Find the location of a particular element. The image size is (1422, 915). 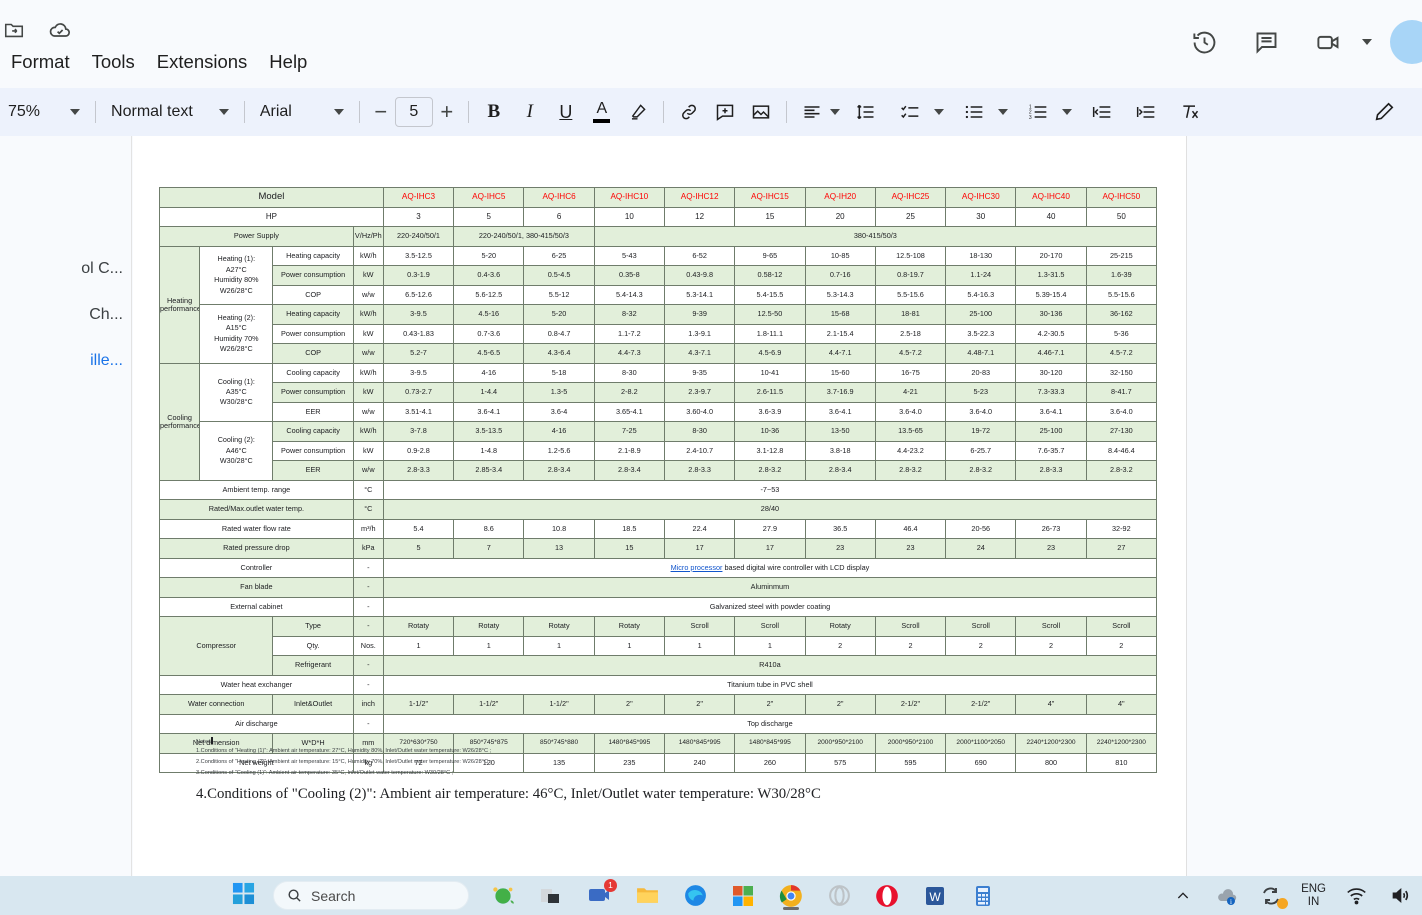

perf-3-0: 3-9.5 is located at coordinates (418, 314).